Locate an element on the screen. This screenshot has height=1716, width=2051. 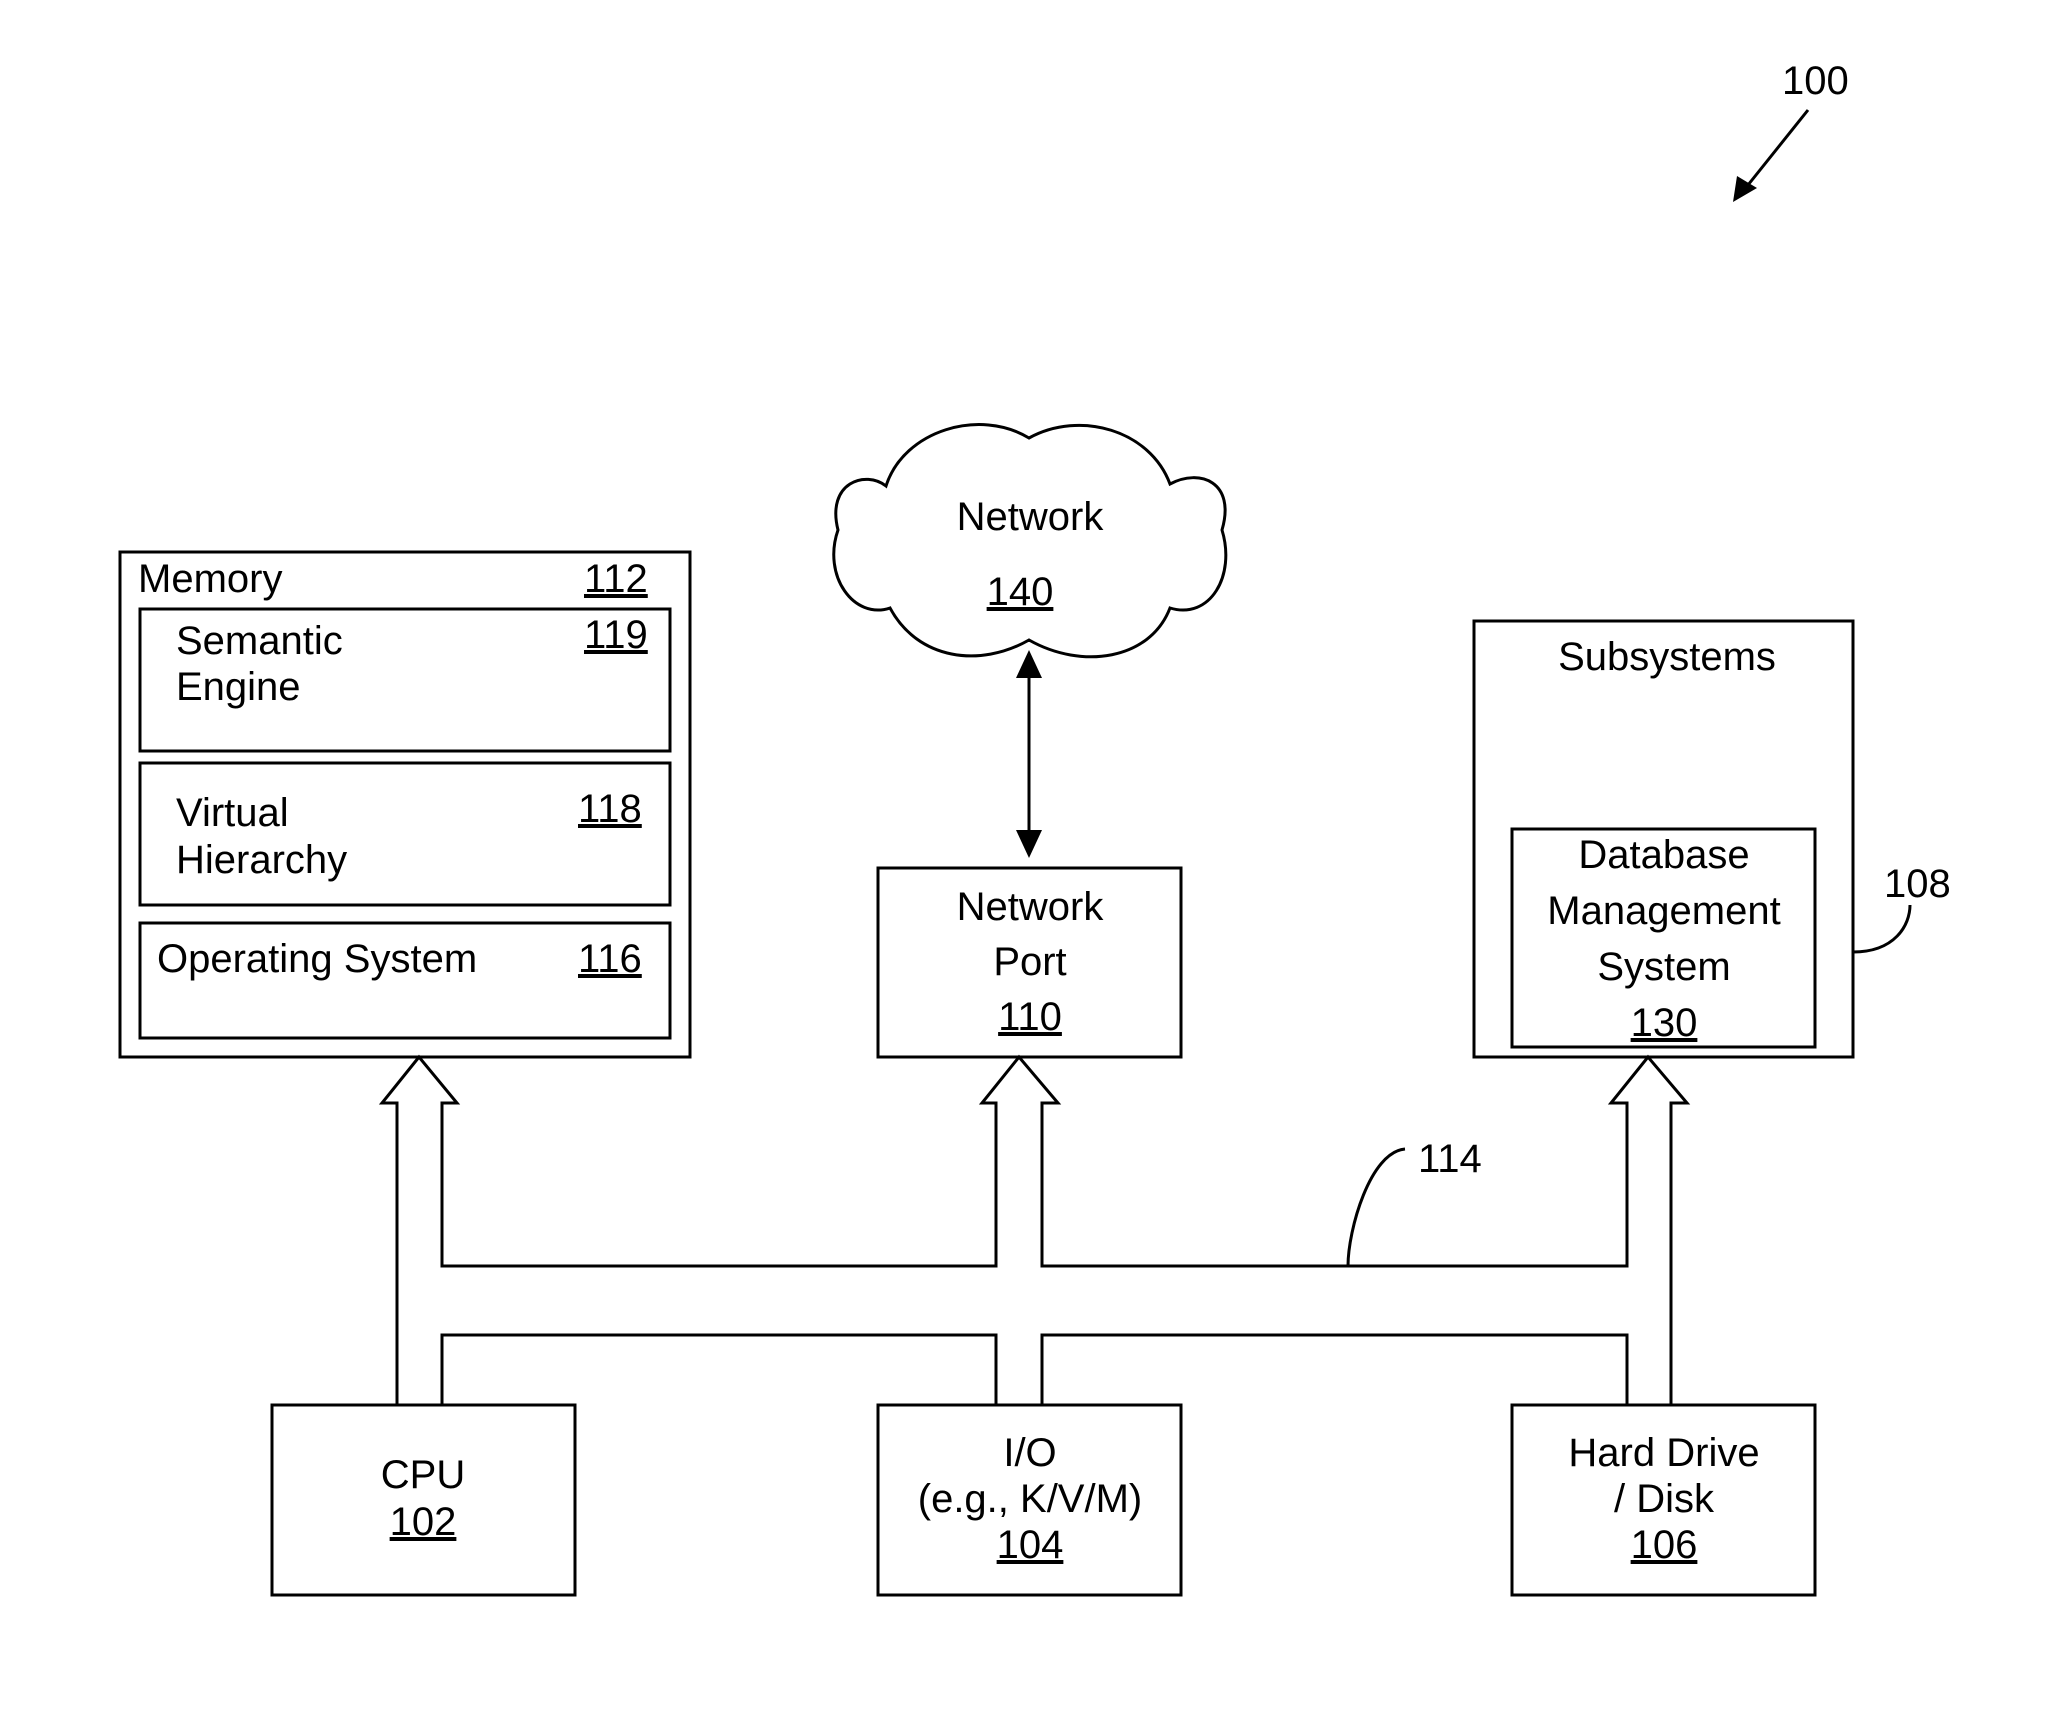
hard-drive-label-line1: Hard Drive is located at coordinates (1663, 1453).